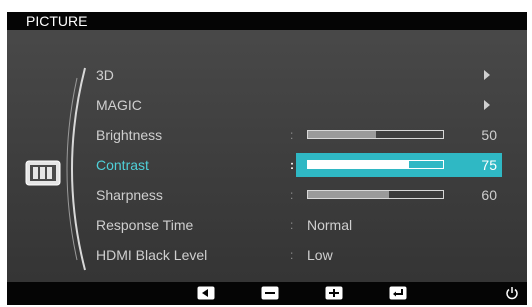 This screenshot has width=532, height=307. I want to click on control-bar, so click(267, 293).